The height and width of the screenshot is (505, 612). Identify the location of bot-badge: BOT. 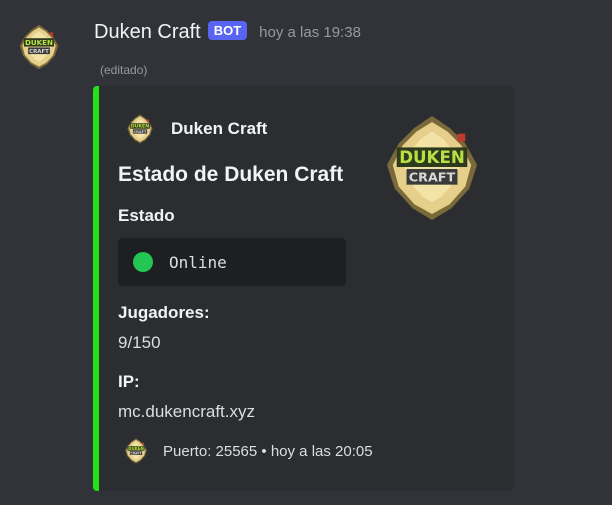
(227, 30).